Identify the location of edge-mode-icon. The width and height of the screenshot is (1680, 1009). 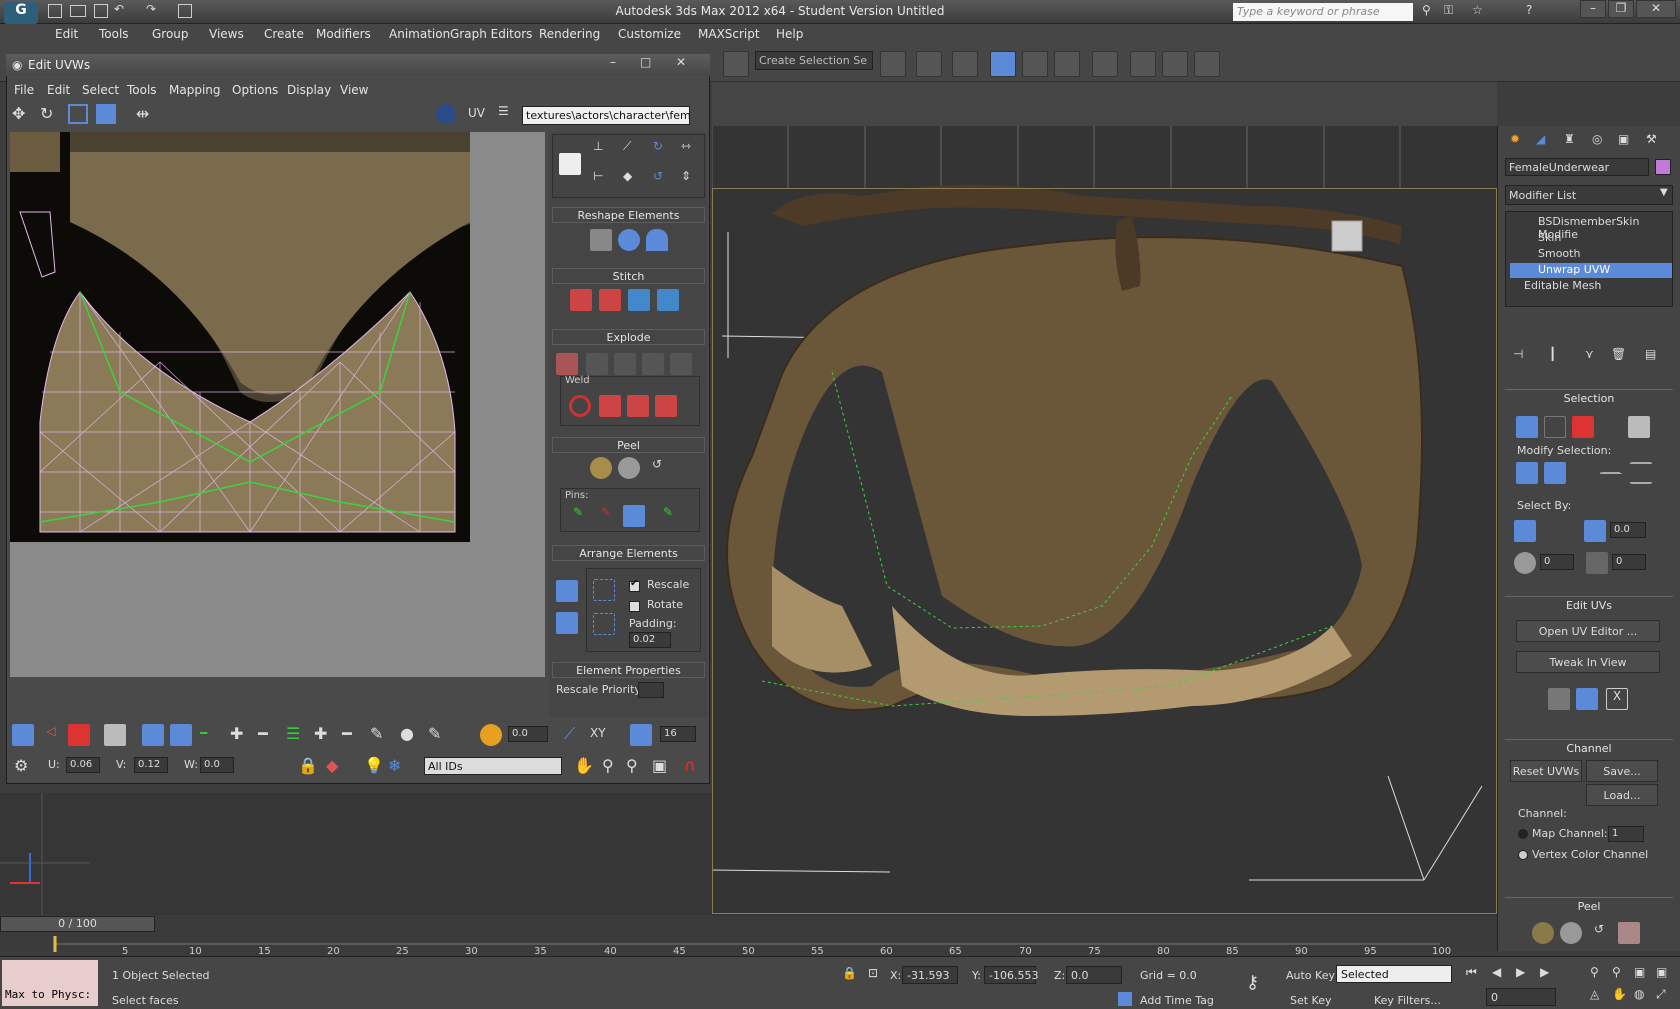
(1555, 427).